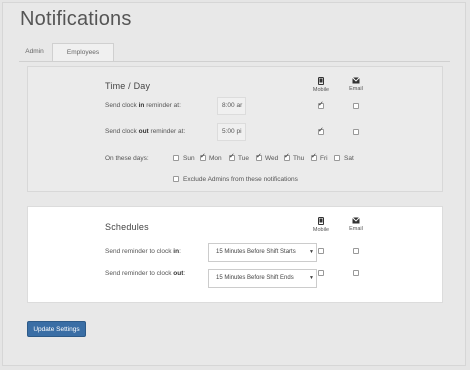  What do you see at coordinates (356, 132) in the screenshot?
I see `clock-out-email-checkbox` at bounding box center [356, 132].